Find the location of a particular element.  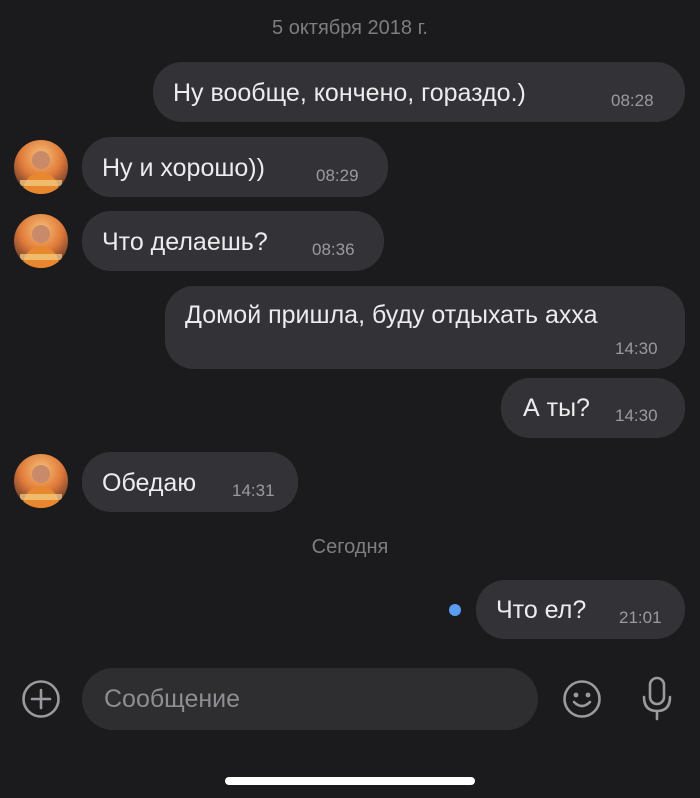

message-bubble-outgoing: Ну вообще, кончено, гораздо.) 08:28 is located at coordinates (419, 92).